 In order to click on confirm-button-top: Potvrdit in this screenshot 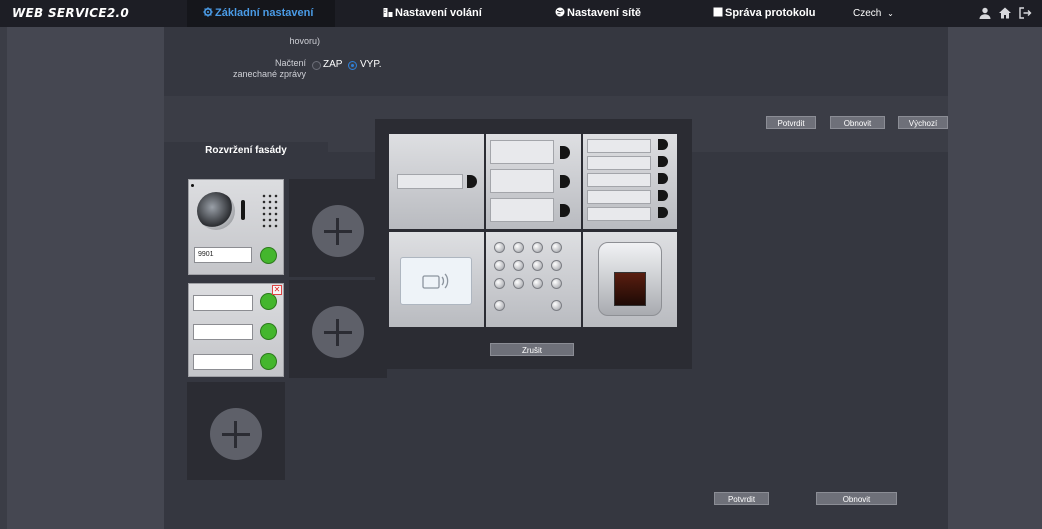, I will do `click(791, 122)`.